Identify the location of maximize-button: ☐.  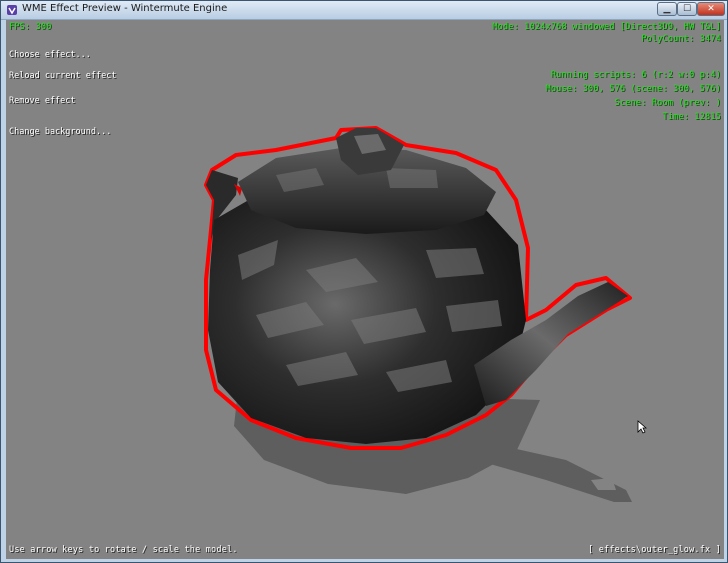
(687, 9).